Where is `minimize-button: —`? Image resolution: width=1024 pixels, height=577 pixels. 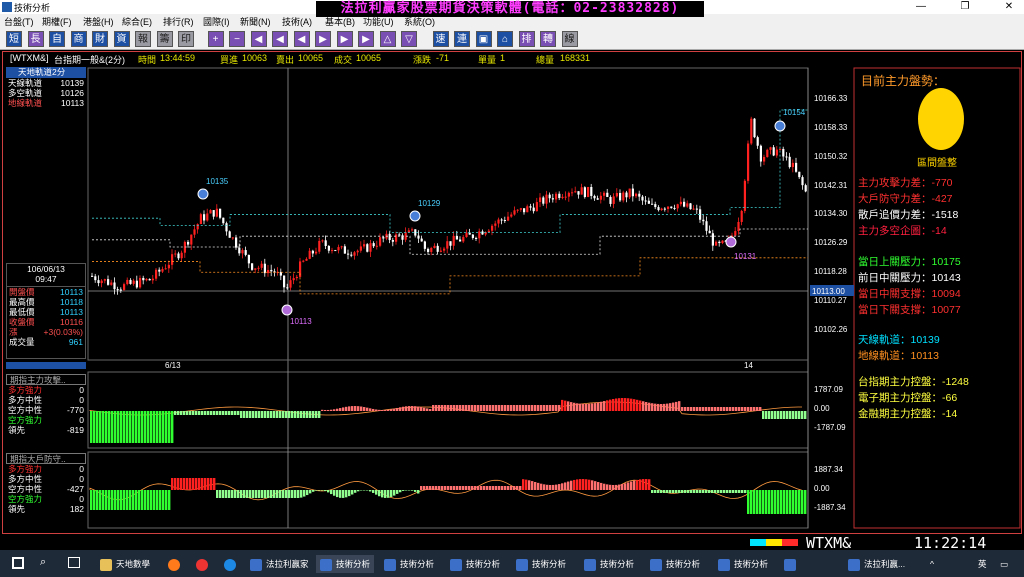
minimize-button: — is located at coordinates (921, 7).